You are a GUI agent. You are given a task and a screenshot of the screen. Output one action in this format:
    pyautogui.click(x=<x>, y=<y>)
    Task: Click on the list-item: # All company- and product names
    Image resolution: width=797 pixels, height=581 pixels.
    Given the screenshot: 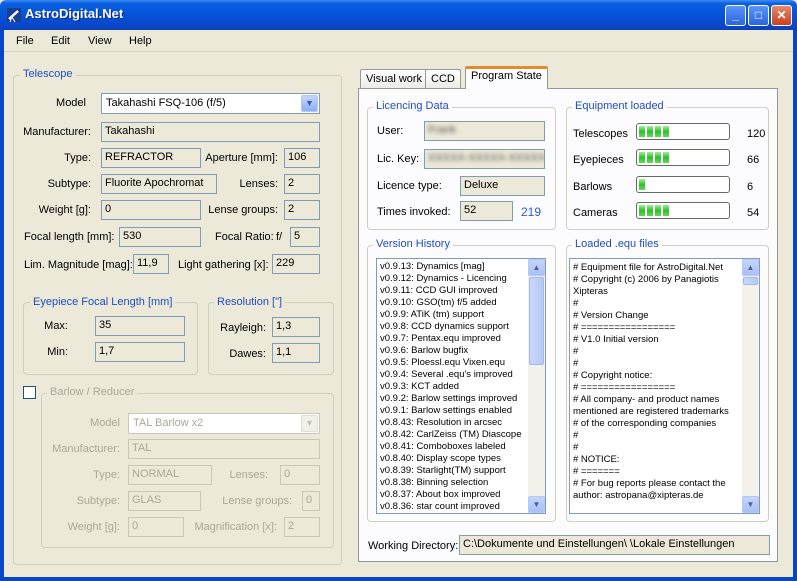 What is the action you would take?
    pyautogui.click(x=657, y=400)
    